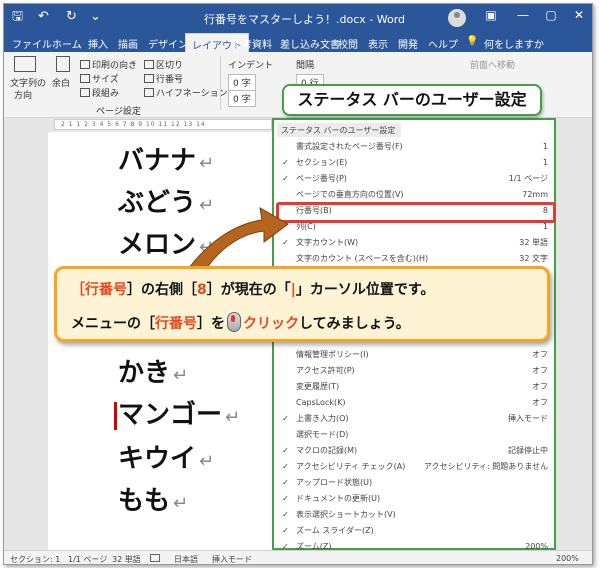  I want to click on menu-item: ページでの垂直方向の位置(V) 72mm, so click(414, 195).